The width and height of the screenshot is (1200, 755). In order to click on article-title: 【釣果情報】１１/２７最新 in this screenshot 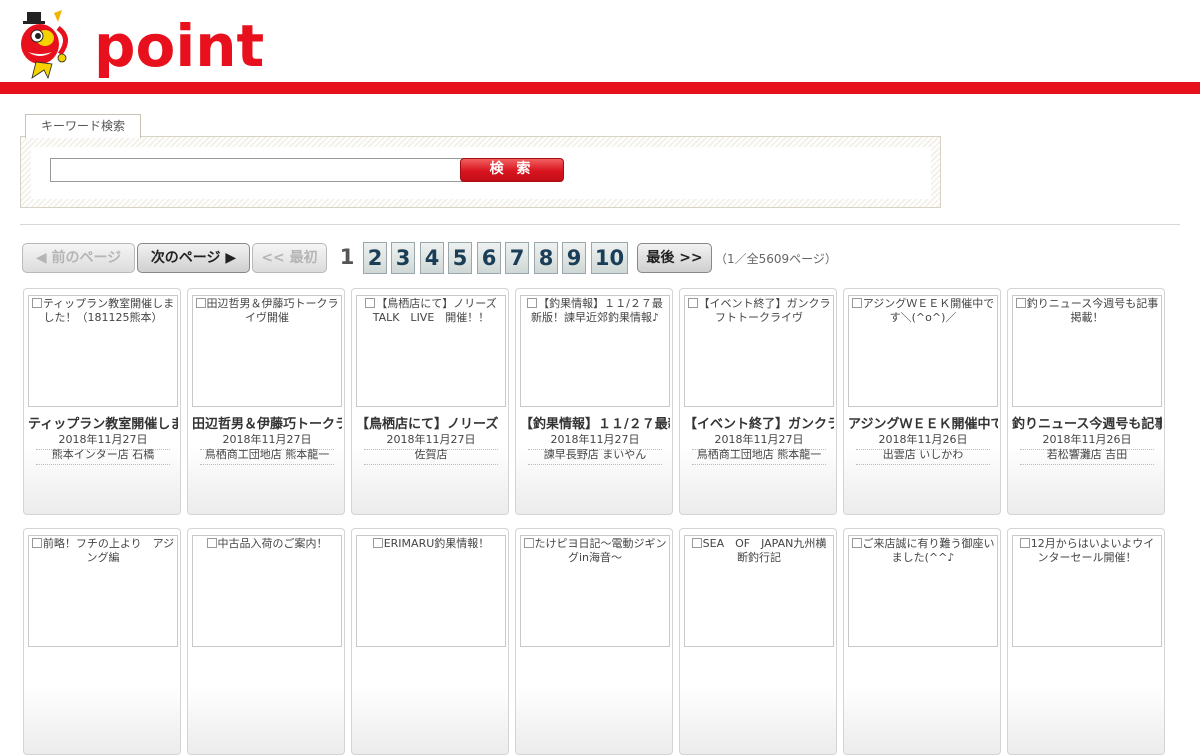, I will do `click(595, 422)`.